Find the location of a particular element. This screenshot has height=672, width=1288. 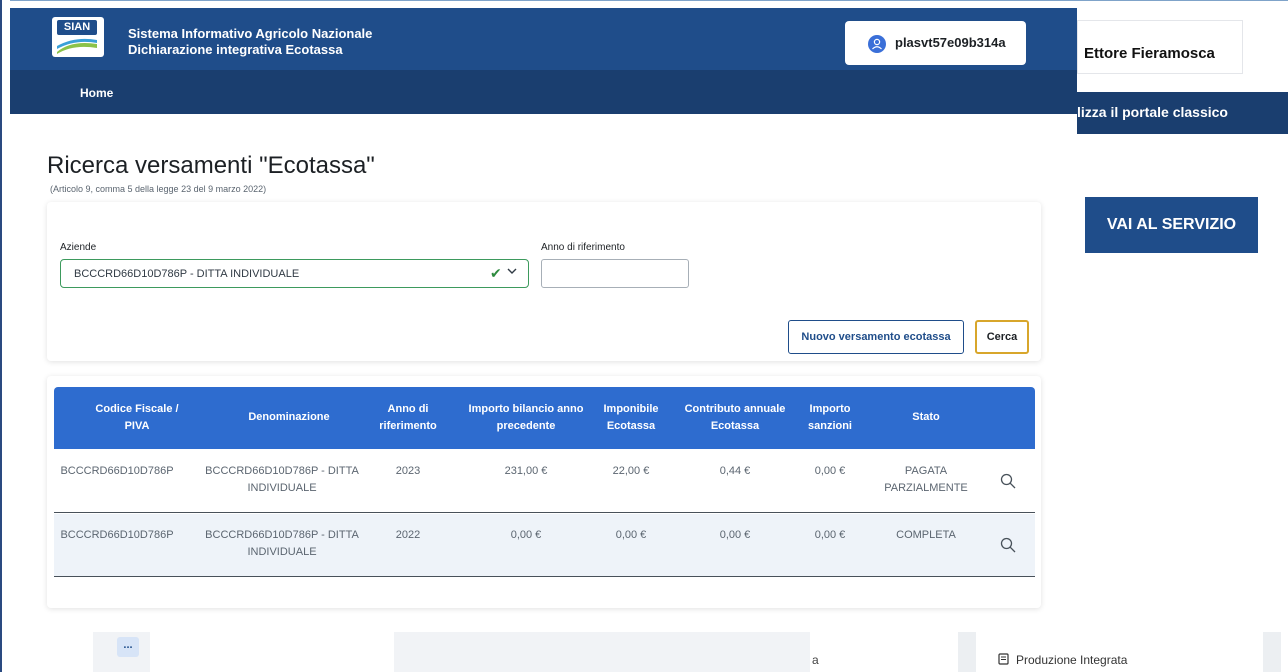

th-denominazione: Denominazione is located at coordinates (289, 417).